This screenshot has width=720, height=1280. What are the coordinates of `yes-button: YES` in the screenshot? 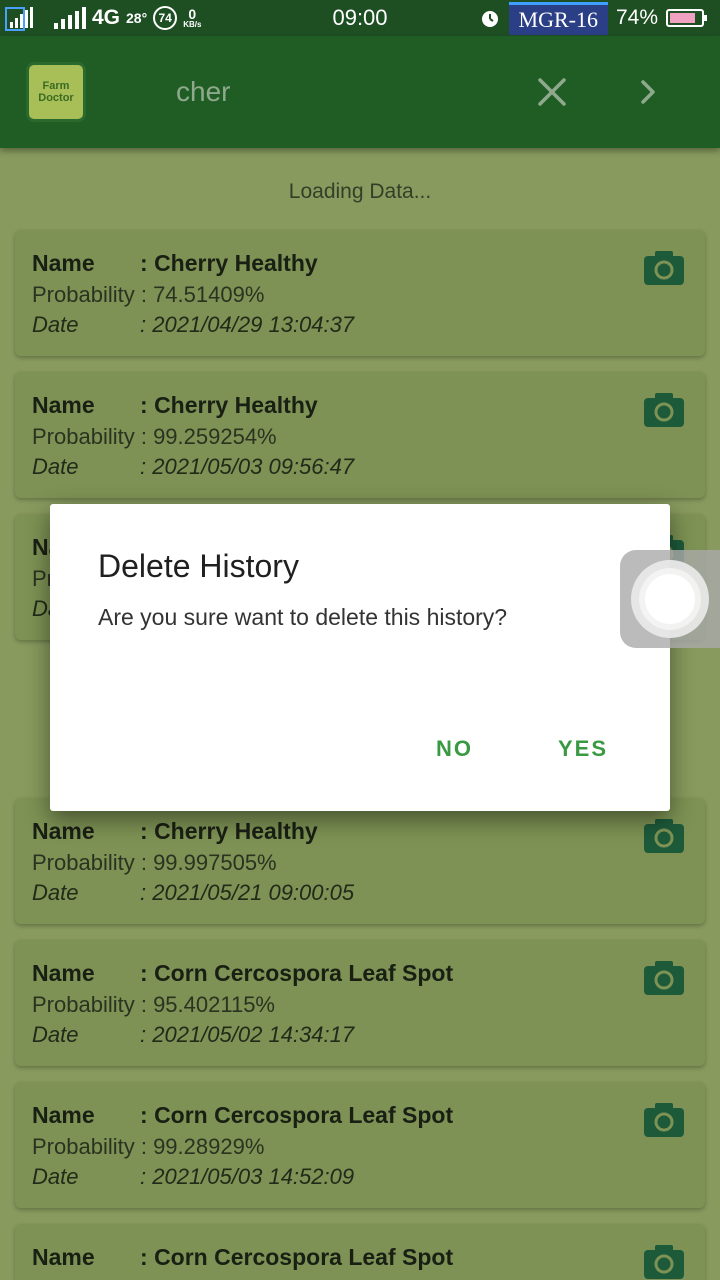 It's located at (583, 749).